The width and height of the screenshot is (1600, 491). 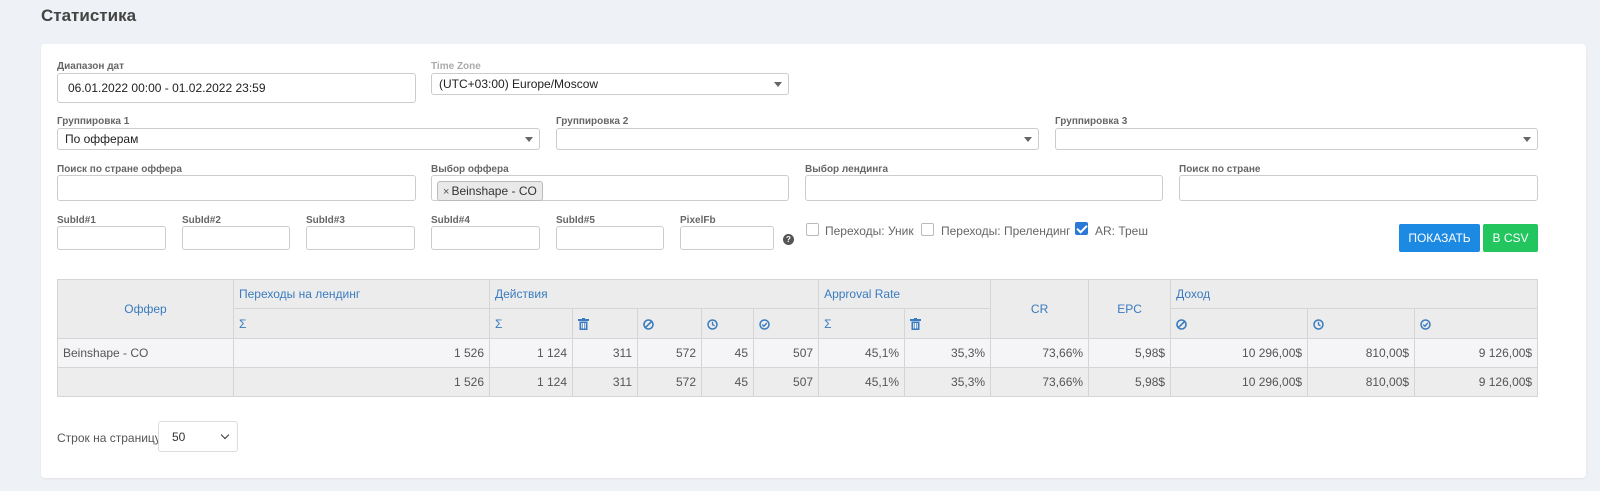 I want to click on date-range-value: 06.01.2022 00:00 - 01.02.2022 23:59, so click(x=167, y=88).